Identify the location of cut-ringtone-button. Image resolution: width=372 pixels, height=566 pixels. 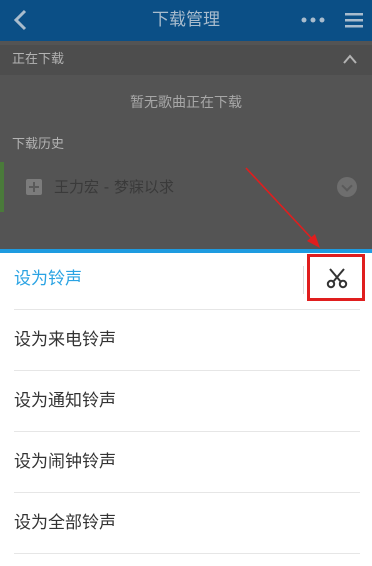
(336, 277).